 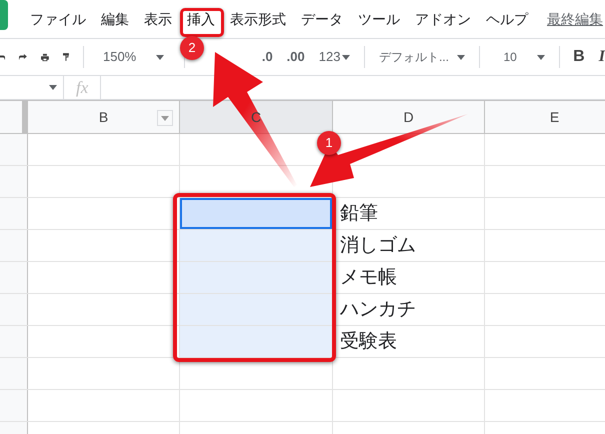 What do you see at coordinates (295, 57) in the screenshot?
I see `decimal-increase-button: .00` at bounding box center [295, 57].